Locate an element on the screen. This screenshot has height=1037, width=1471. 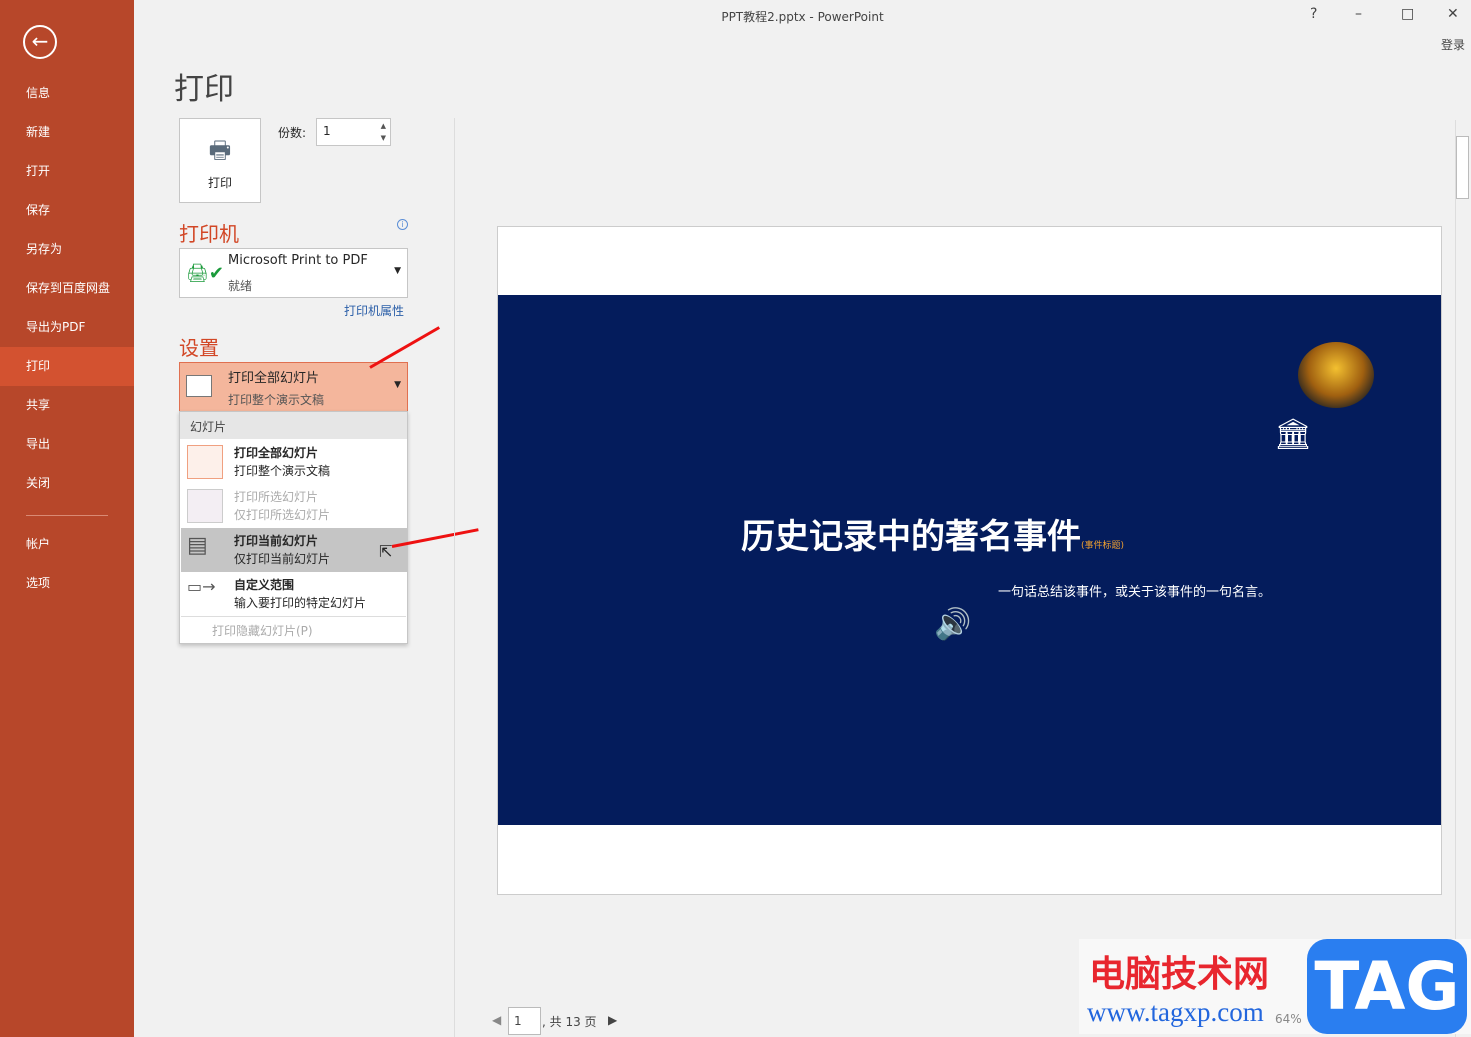
selection-icon is located at coordinates (205, 506).